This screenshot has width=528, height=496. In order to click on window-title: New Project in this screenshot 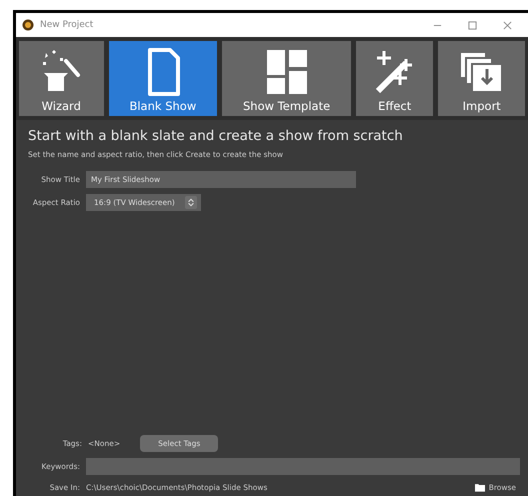, I will do `click(67, 25)`.